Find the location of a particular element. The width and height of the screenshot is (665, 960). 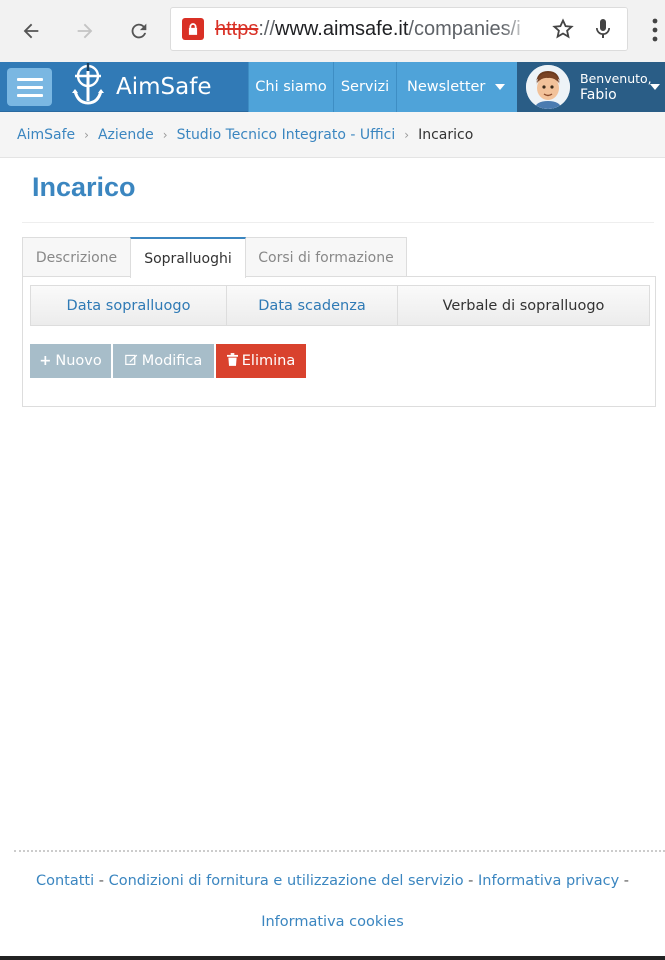

trash-icon is located at coordinates (232, 361).